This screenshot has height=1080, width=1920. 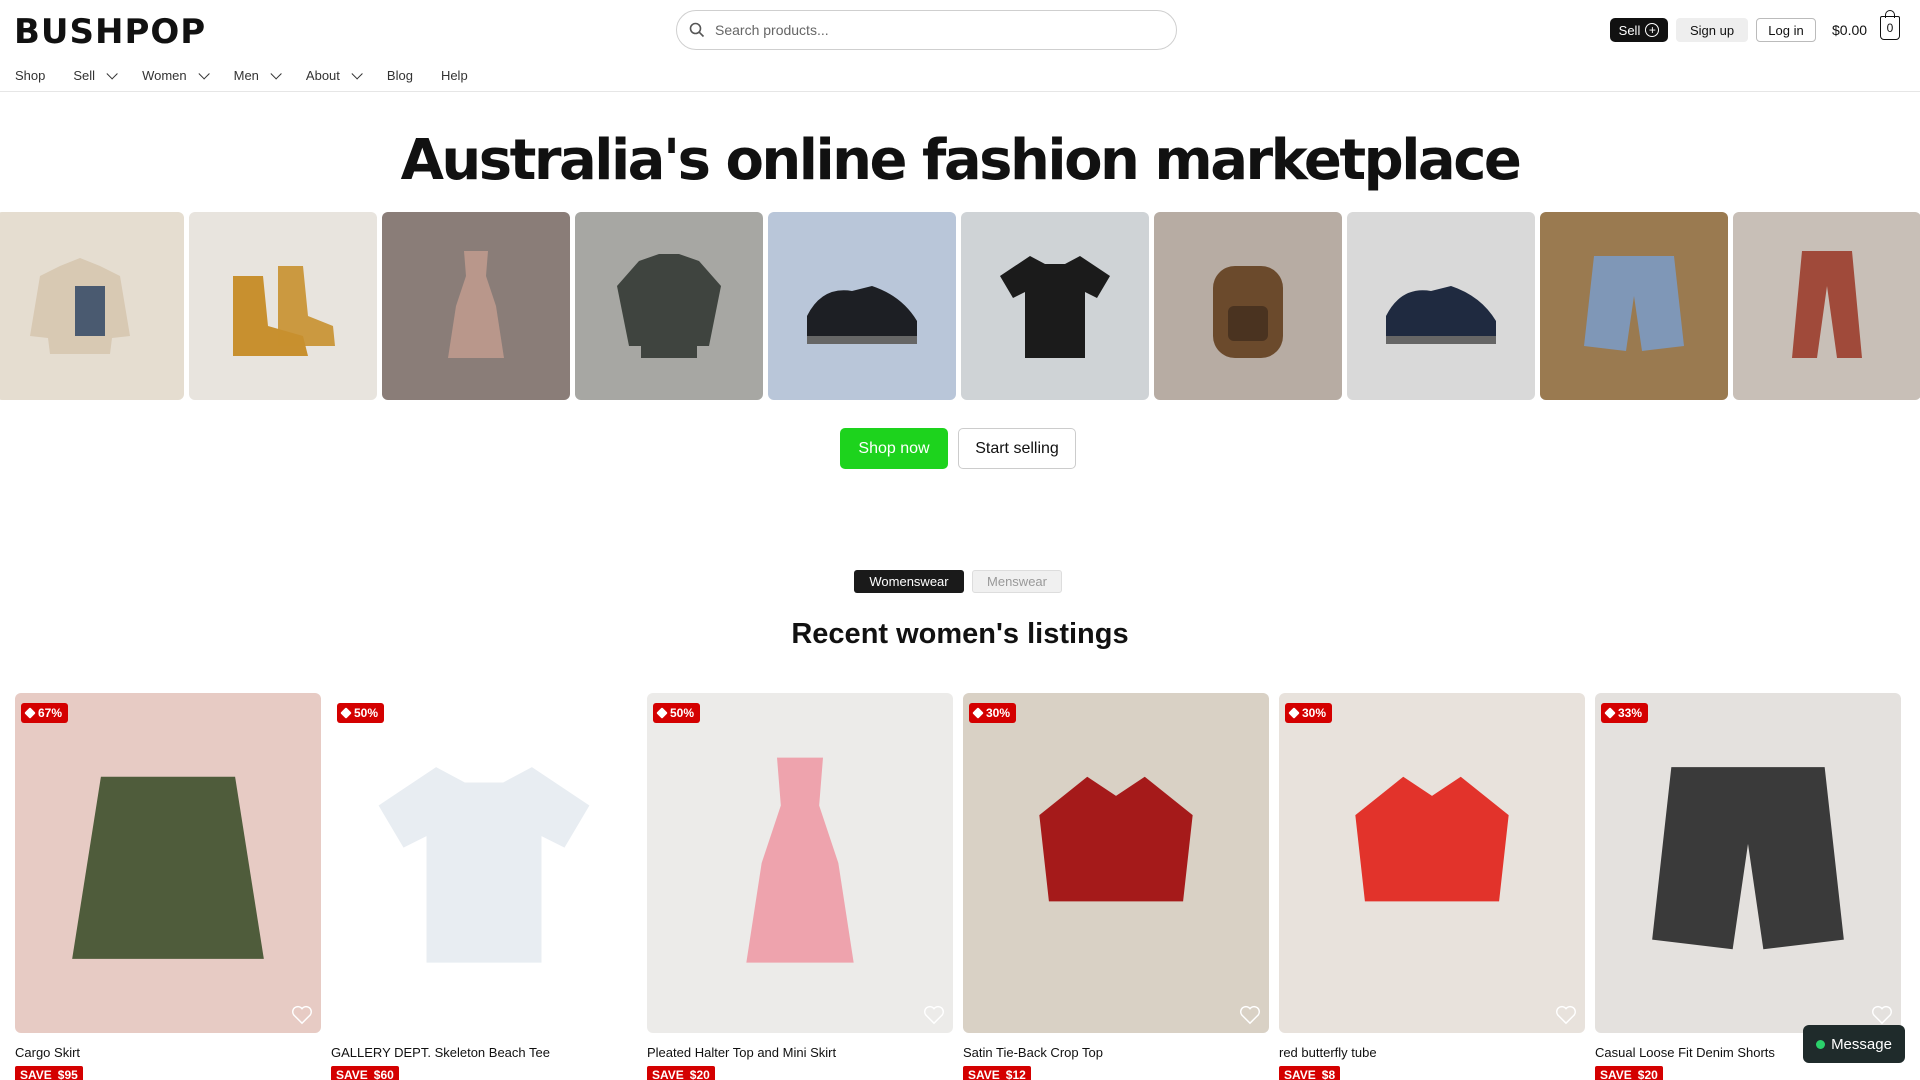 I want to click on save-amount: $12, so click(x=1015, y=1074).